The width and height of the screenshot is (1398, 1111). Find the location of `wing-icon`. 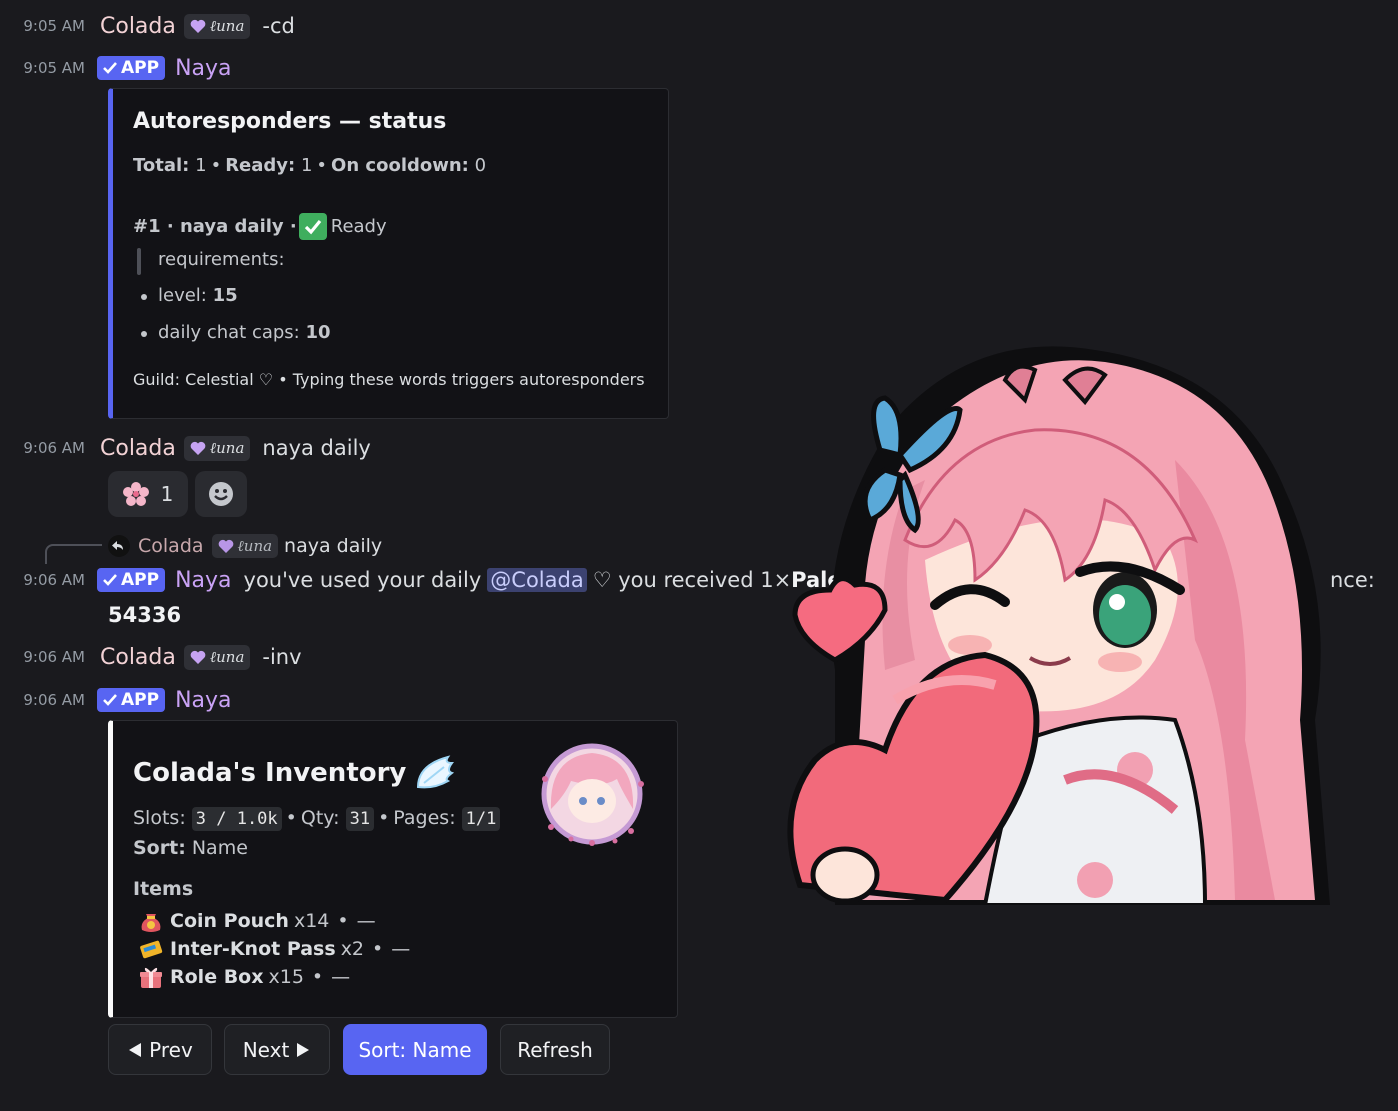

wing-icon is located at coordinates (436, 772).